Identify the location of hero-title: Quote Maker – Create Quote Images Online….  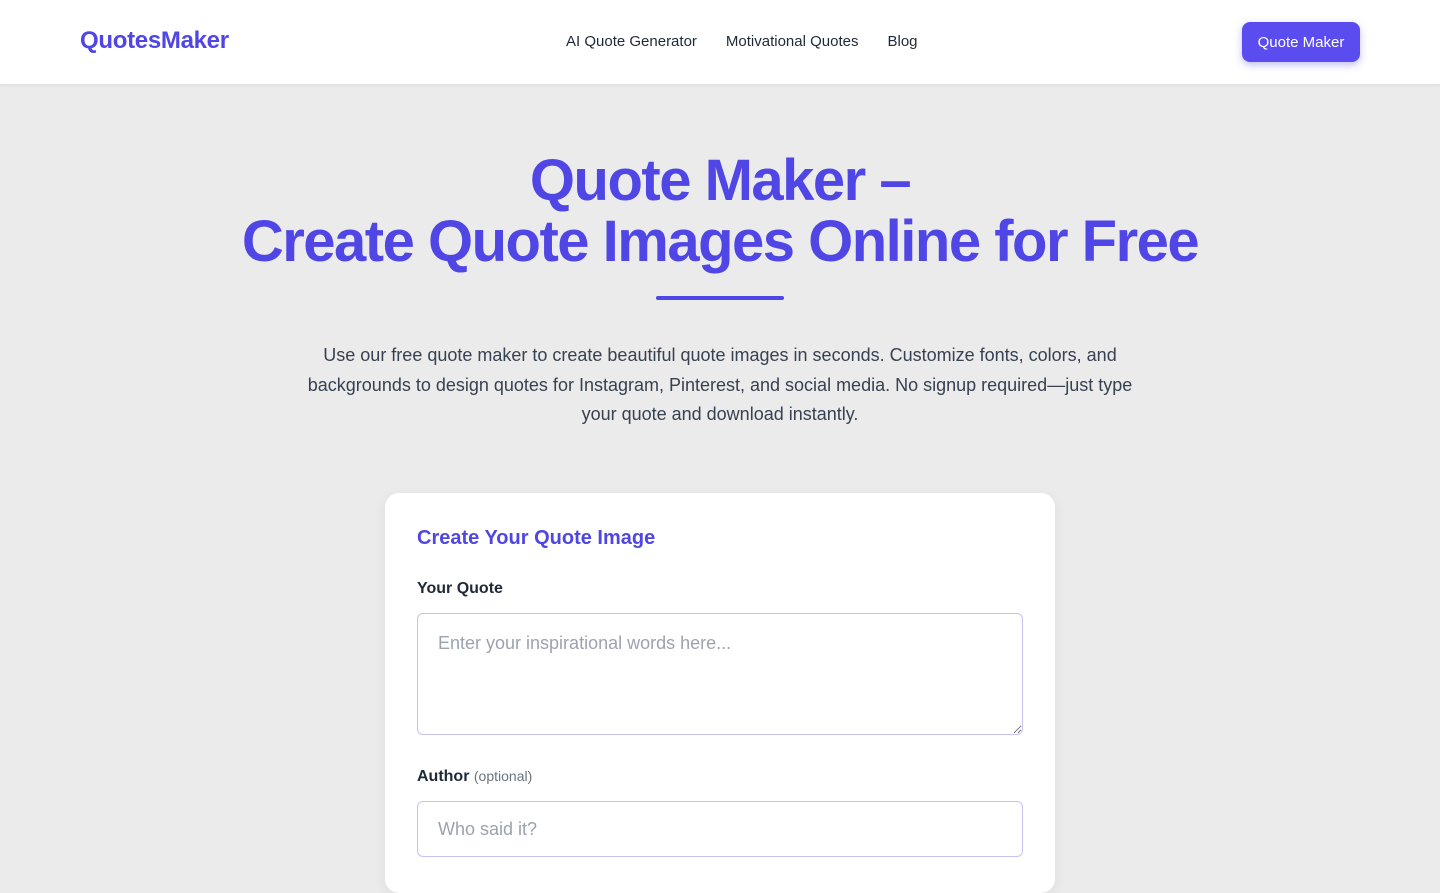
(720, 211).